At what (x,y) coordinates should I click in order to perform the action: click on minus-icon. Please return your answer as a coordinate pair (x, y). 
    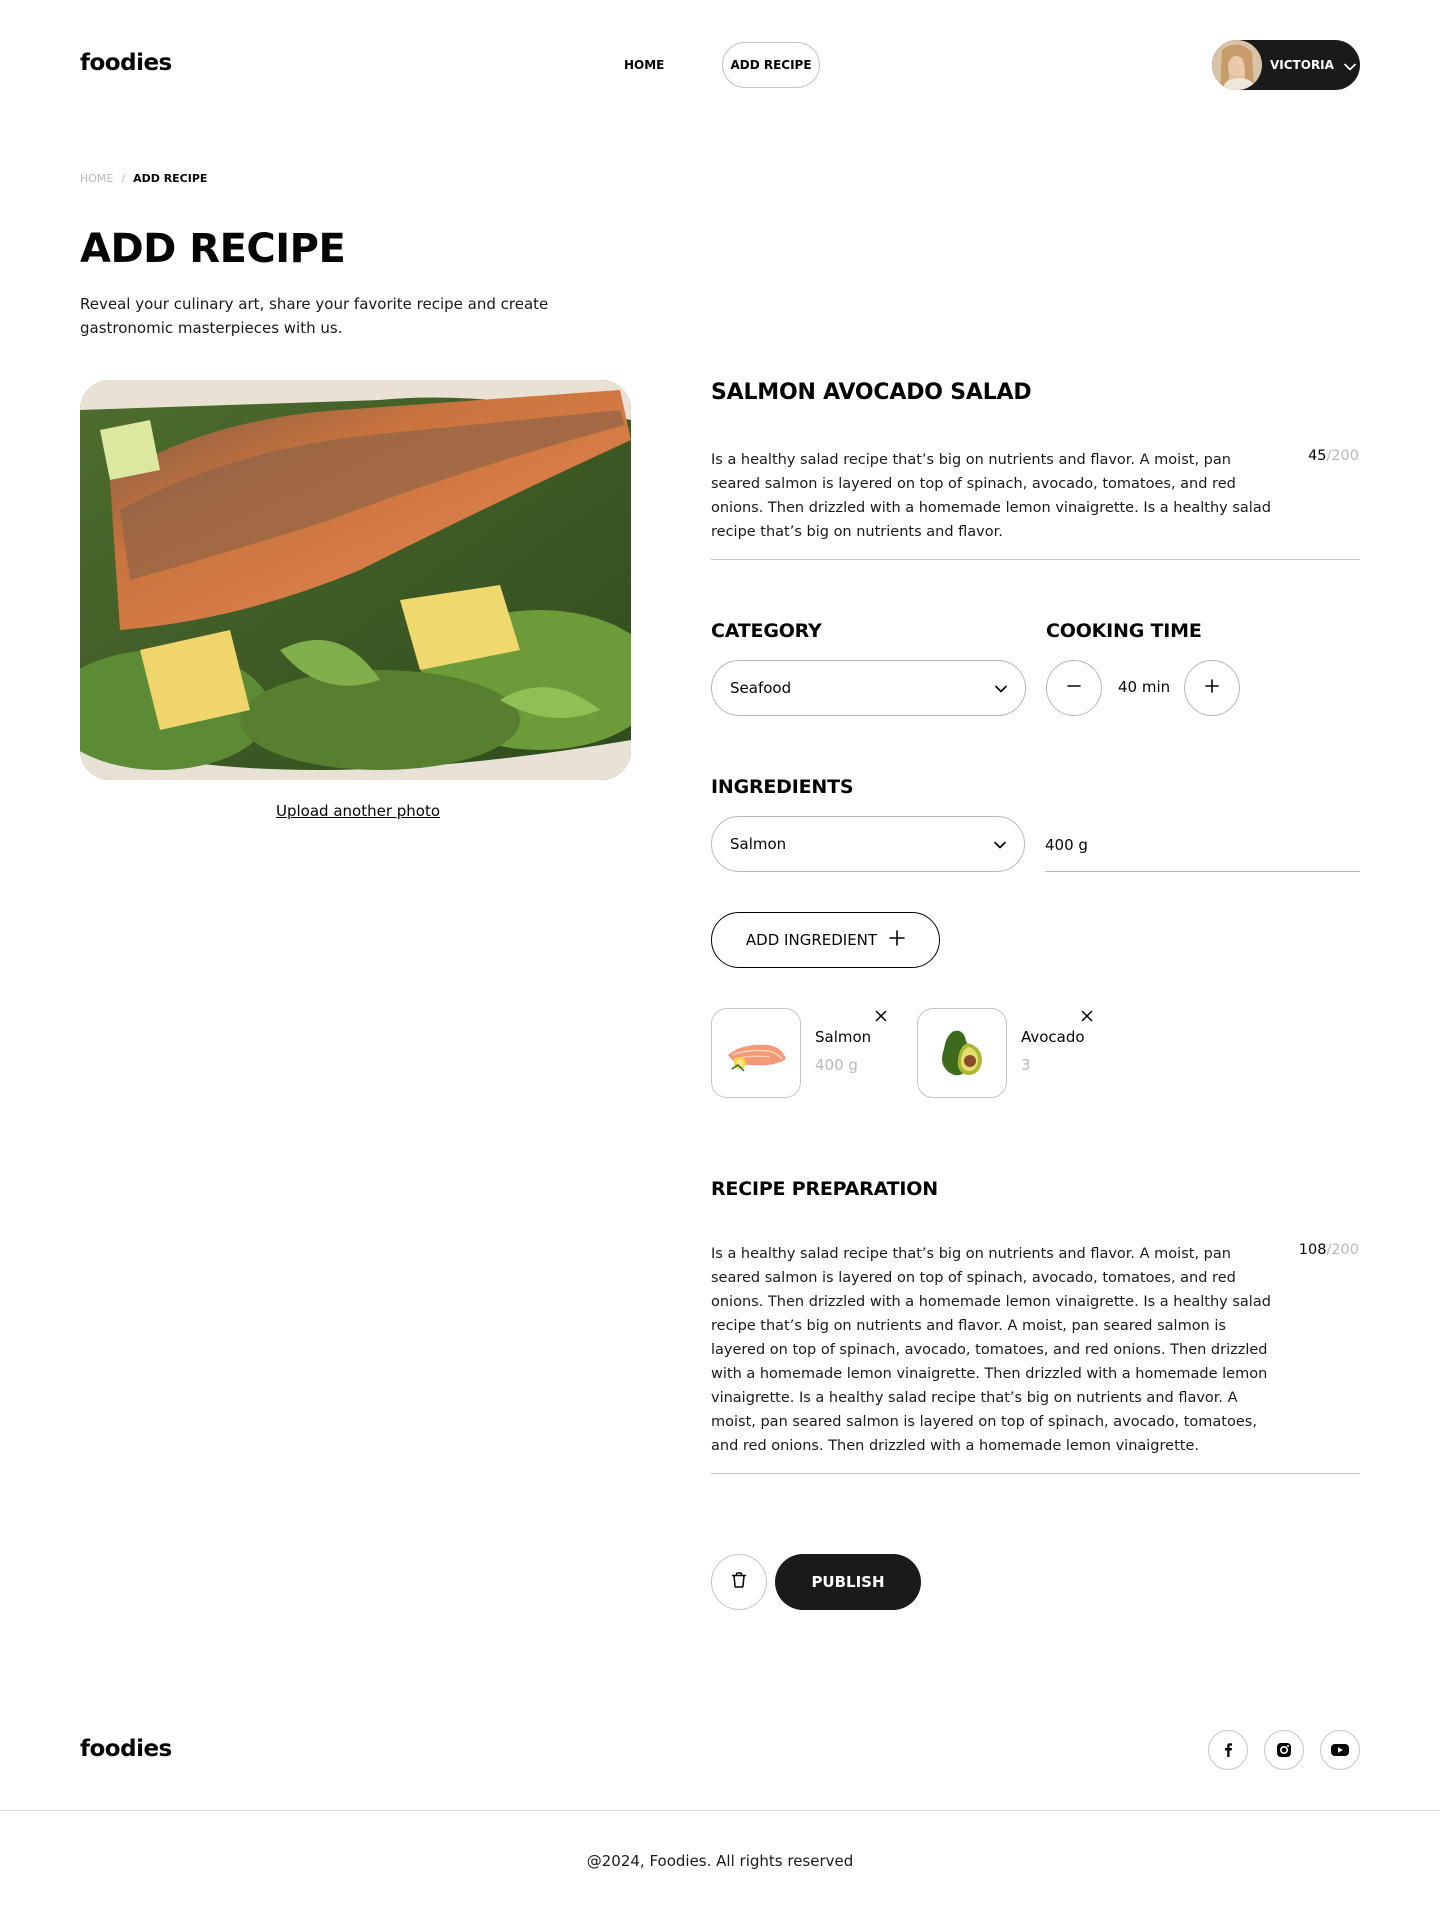
    Looking at the image, I should click on (1074, 688).